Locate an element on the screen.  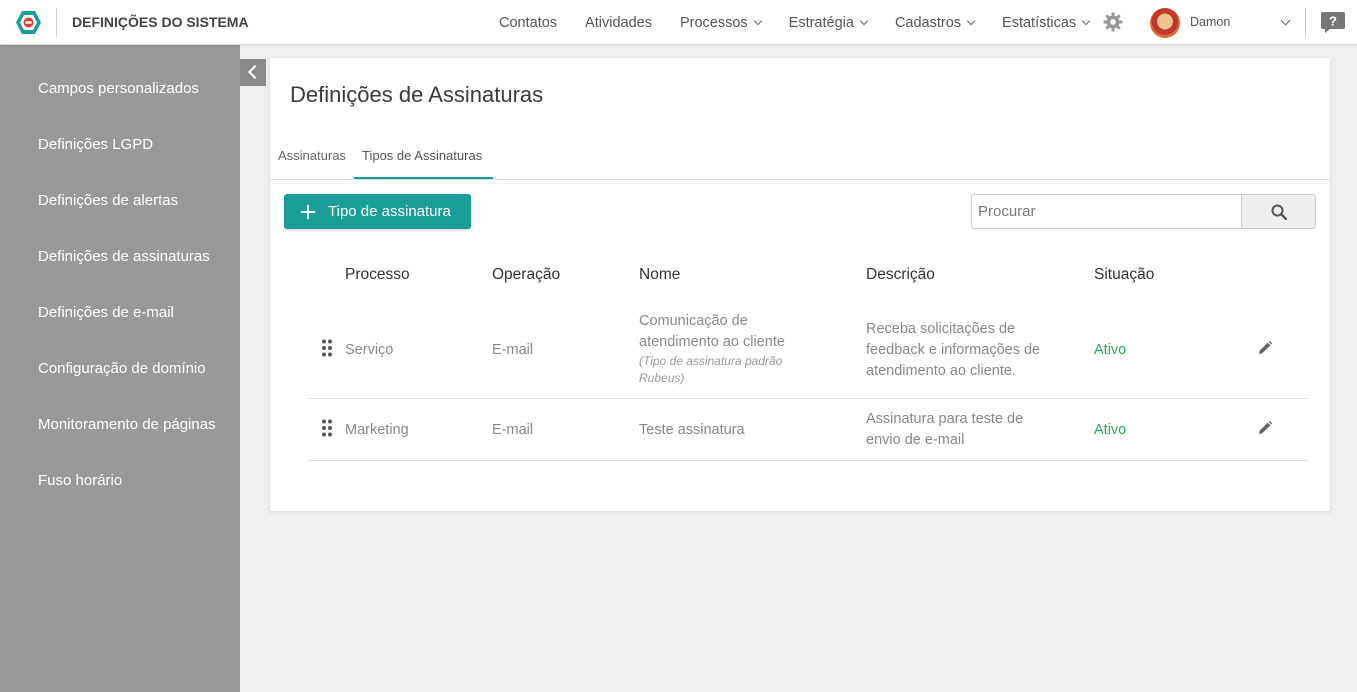
cell-nome: Teste assinatura is located at coordinates (692, 430).